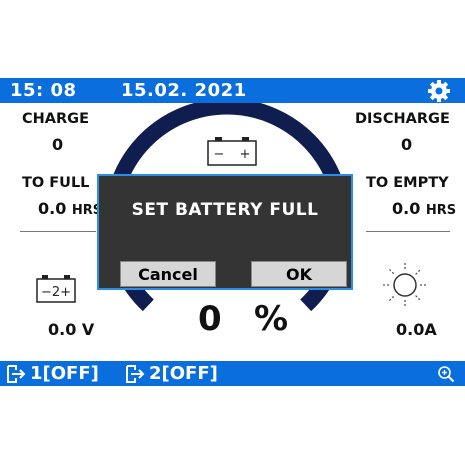 This screenshot has height=465, width=465. Describe the element at coordinates (407, 183) in the screenshot. I see `to-empty-label: TO EMPTY` at that location.